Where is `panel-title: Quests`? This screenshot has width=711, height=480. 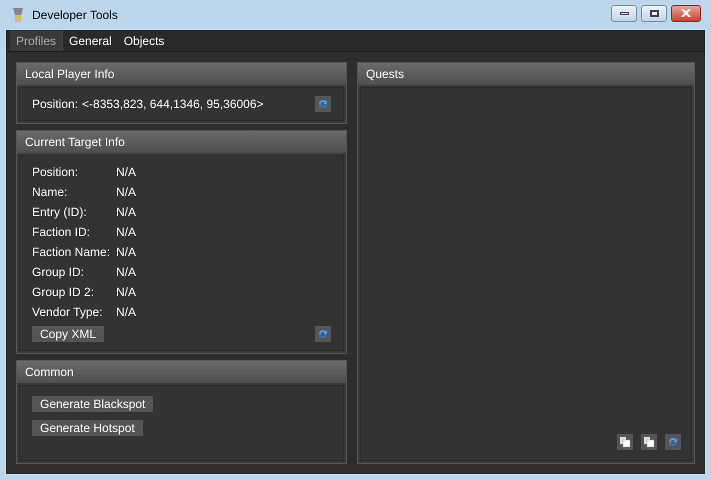
panel-title: Quests is located at coordinates (385, 74).